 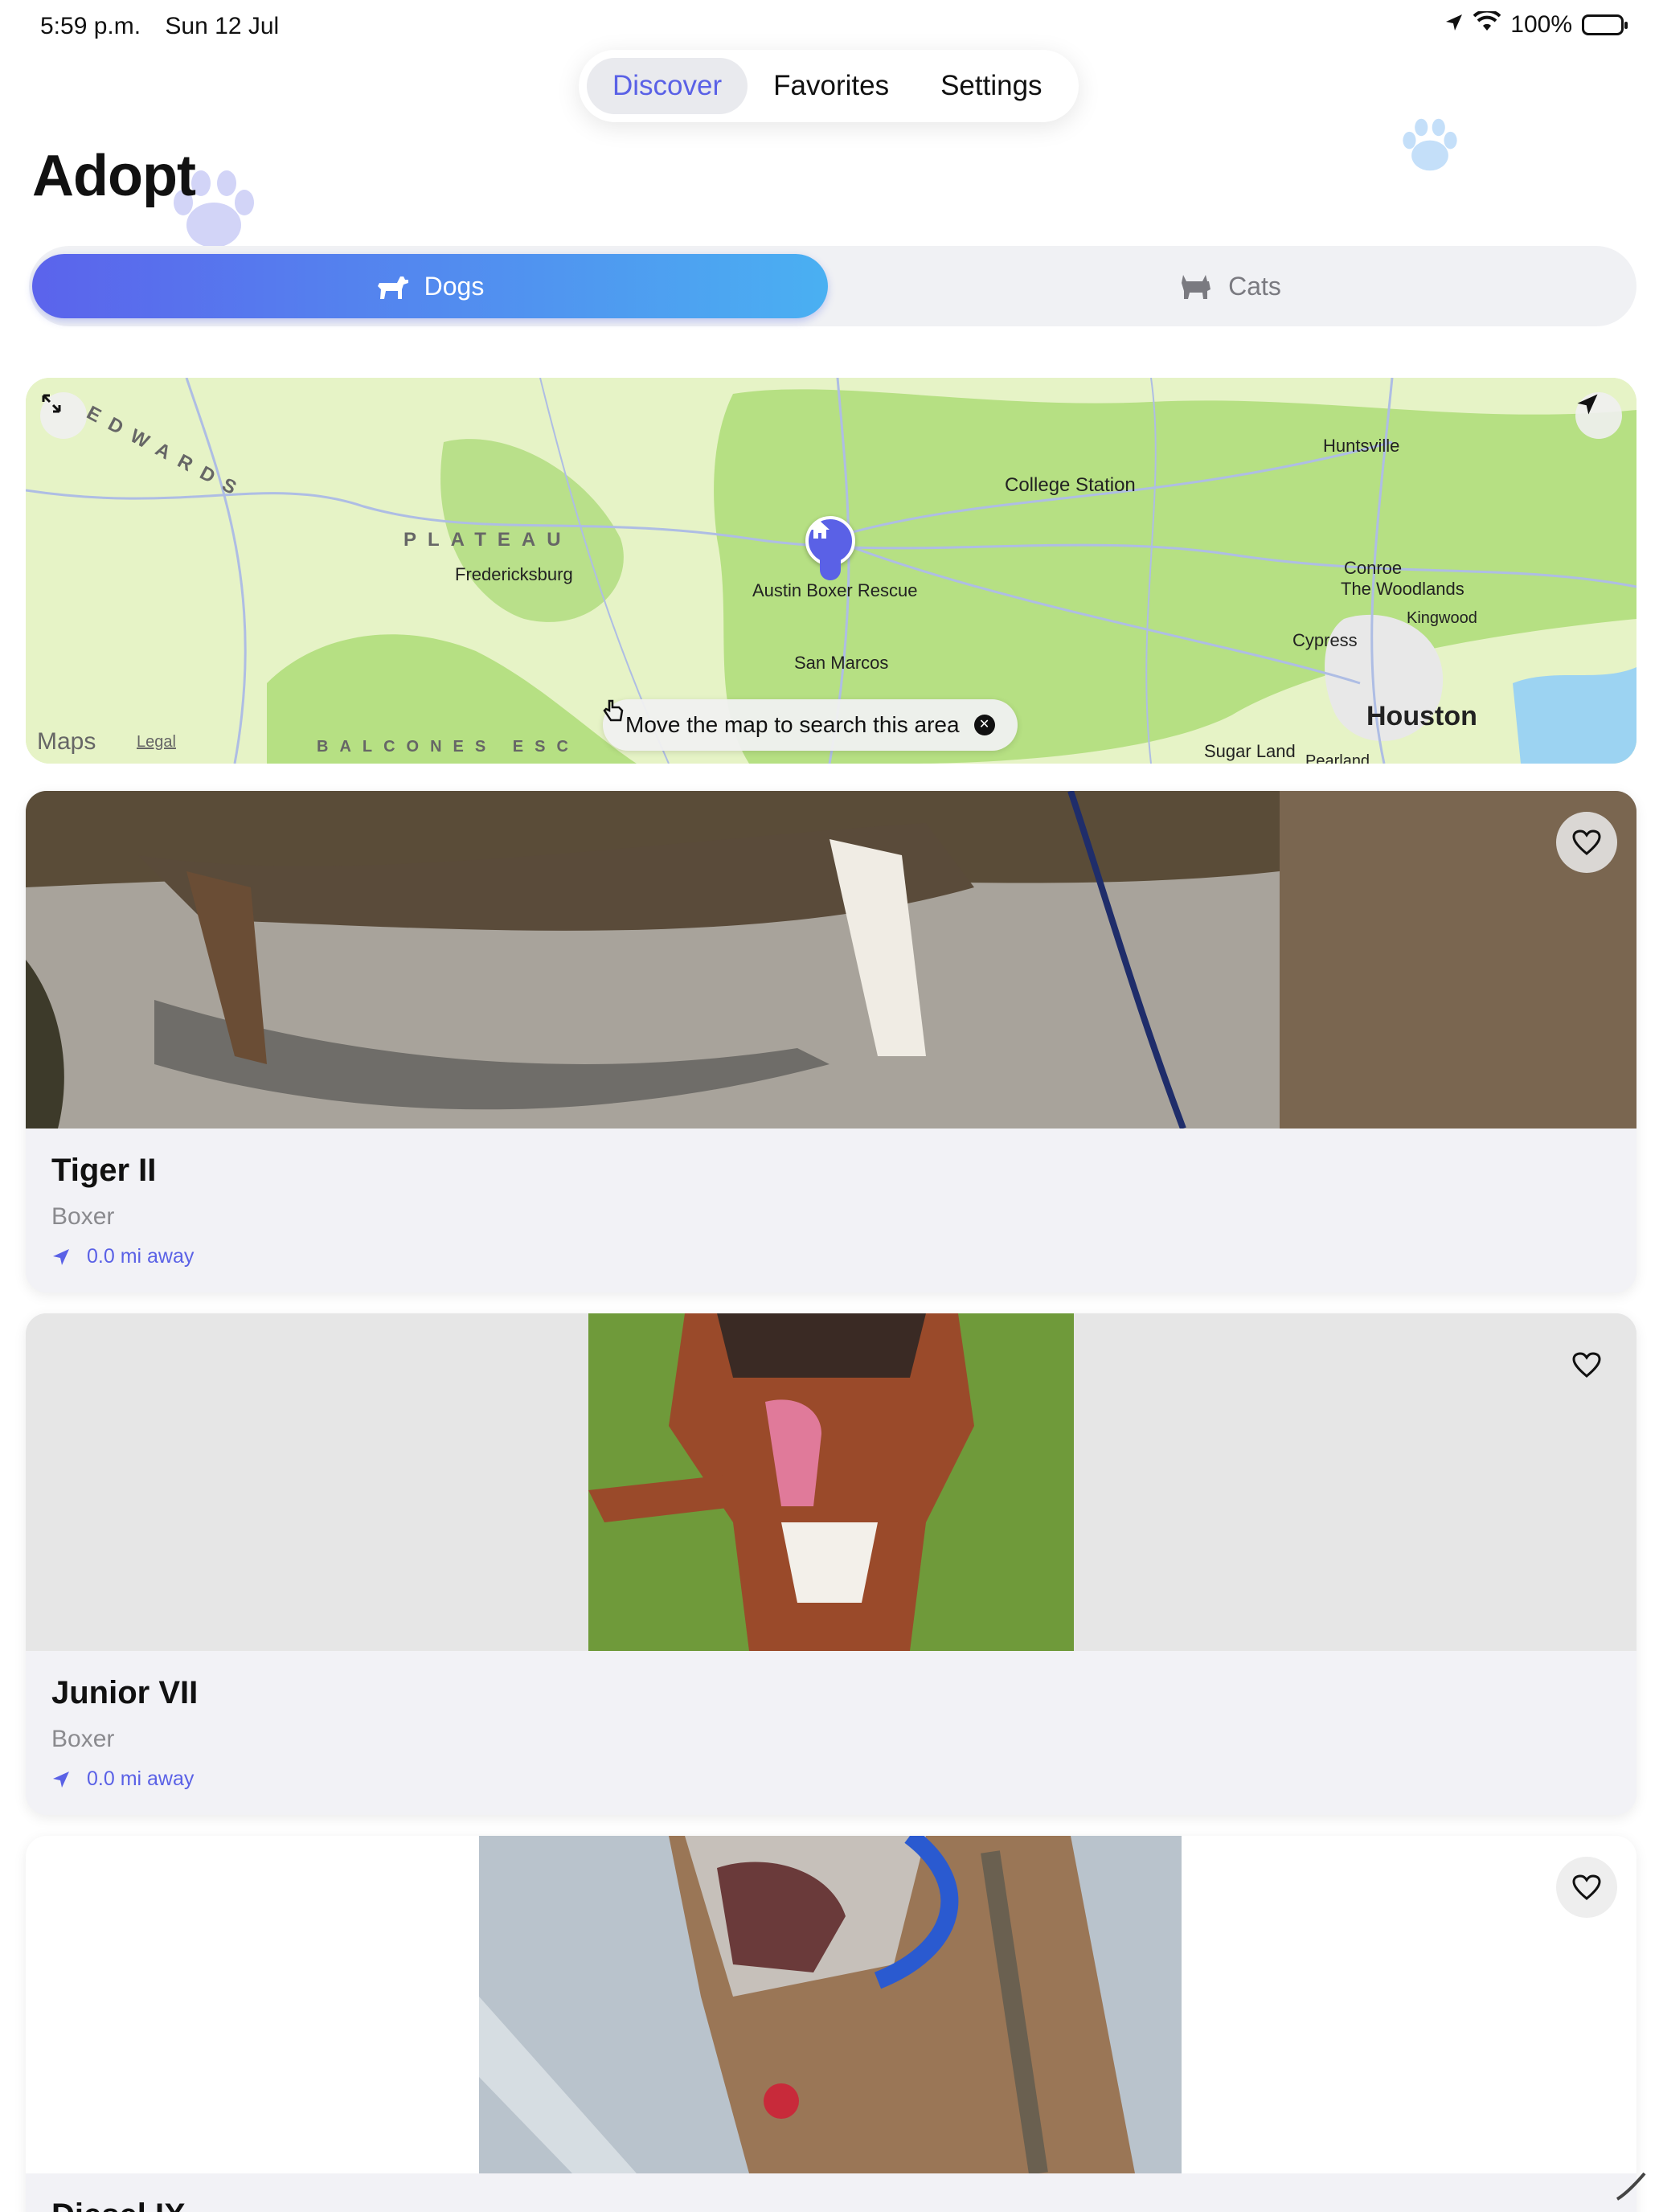 What do you see at coordinates (454, 286) in the screenshot?
I see `segment-dogs-label: Dogs` at bounding box center [454, 286].